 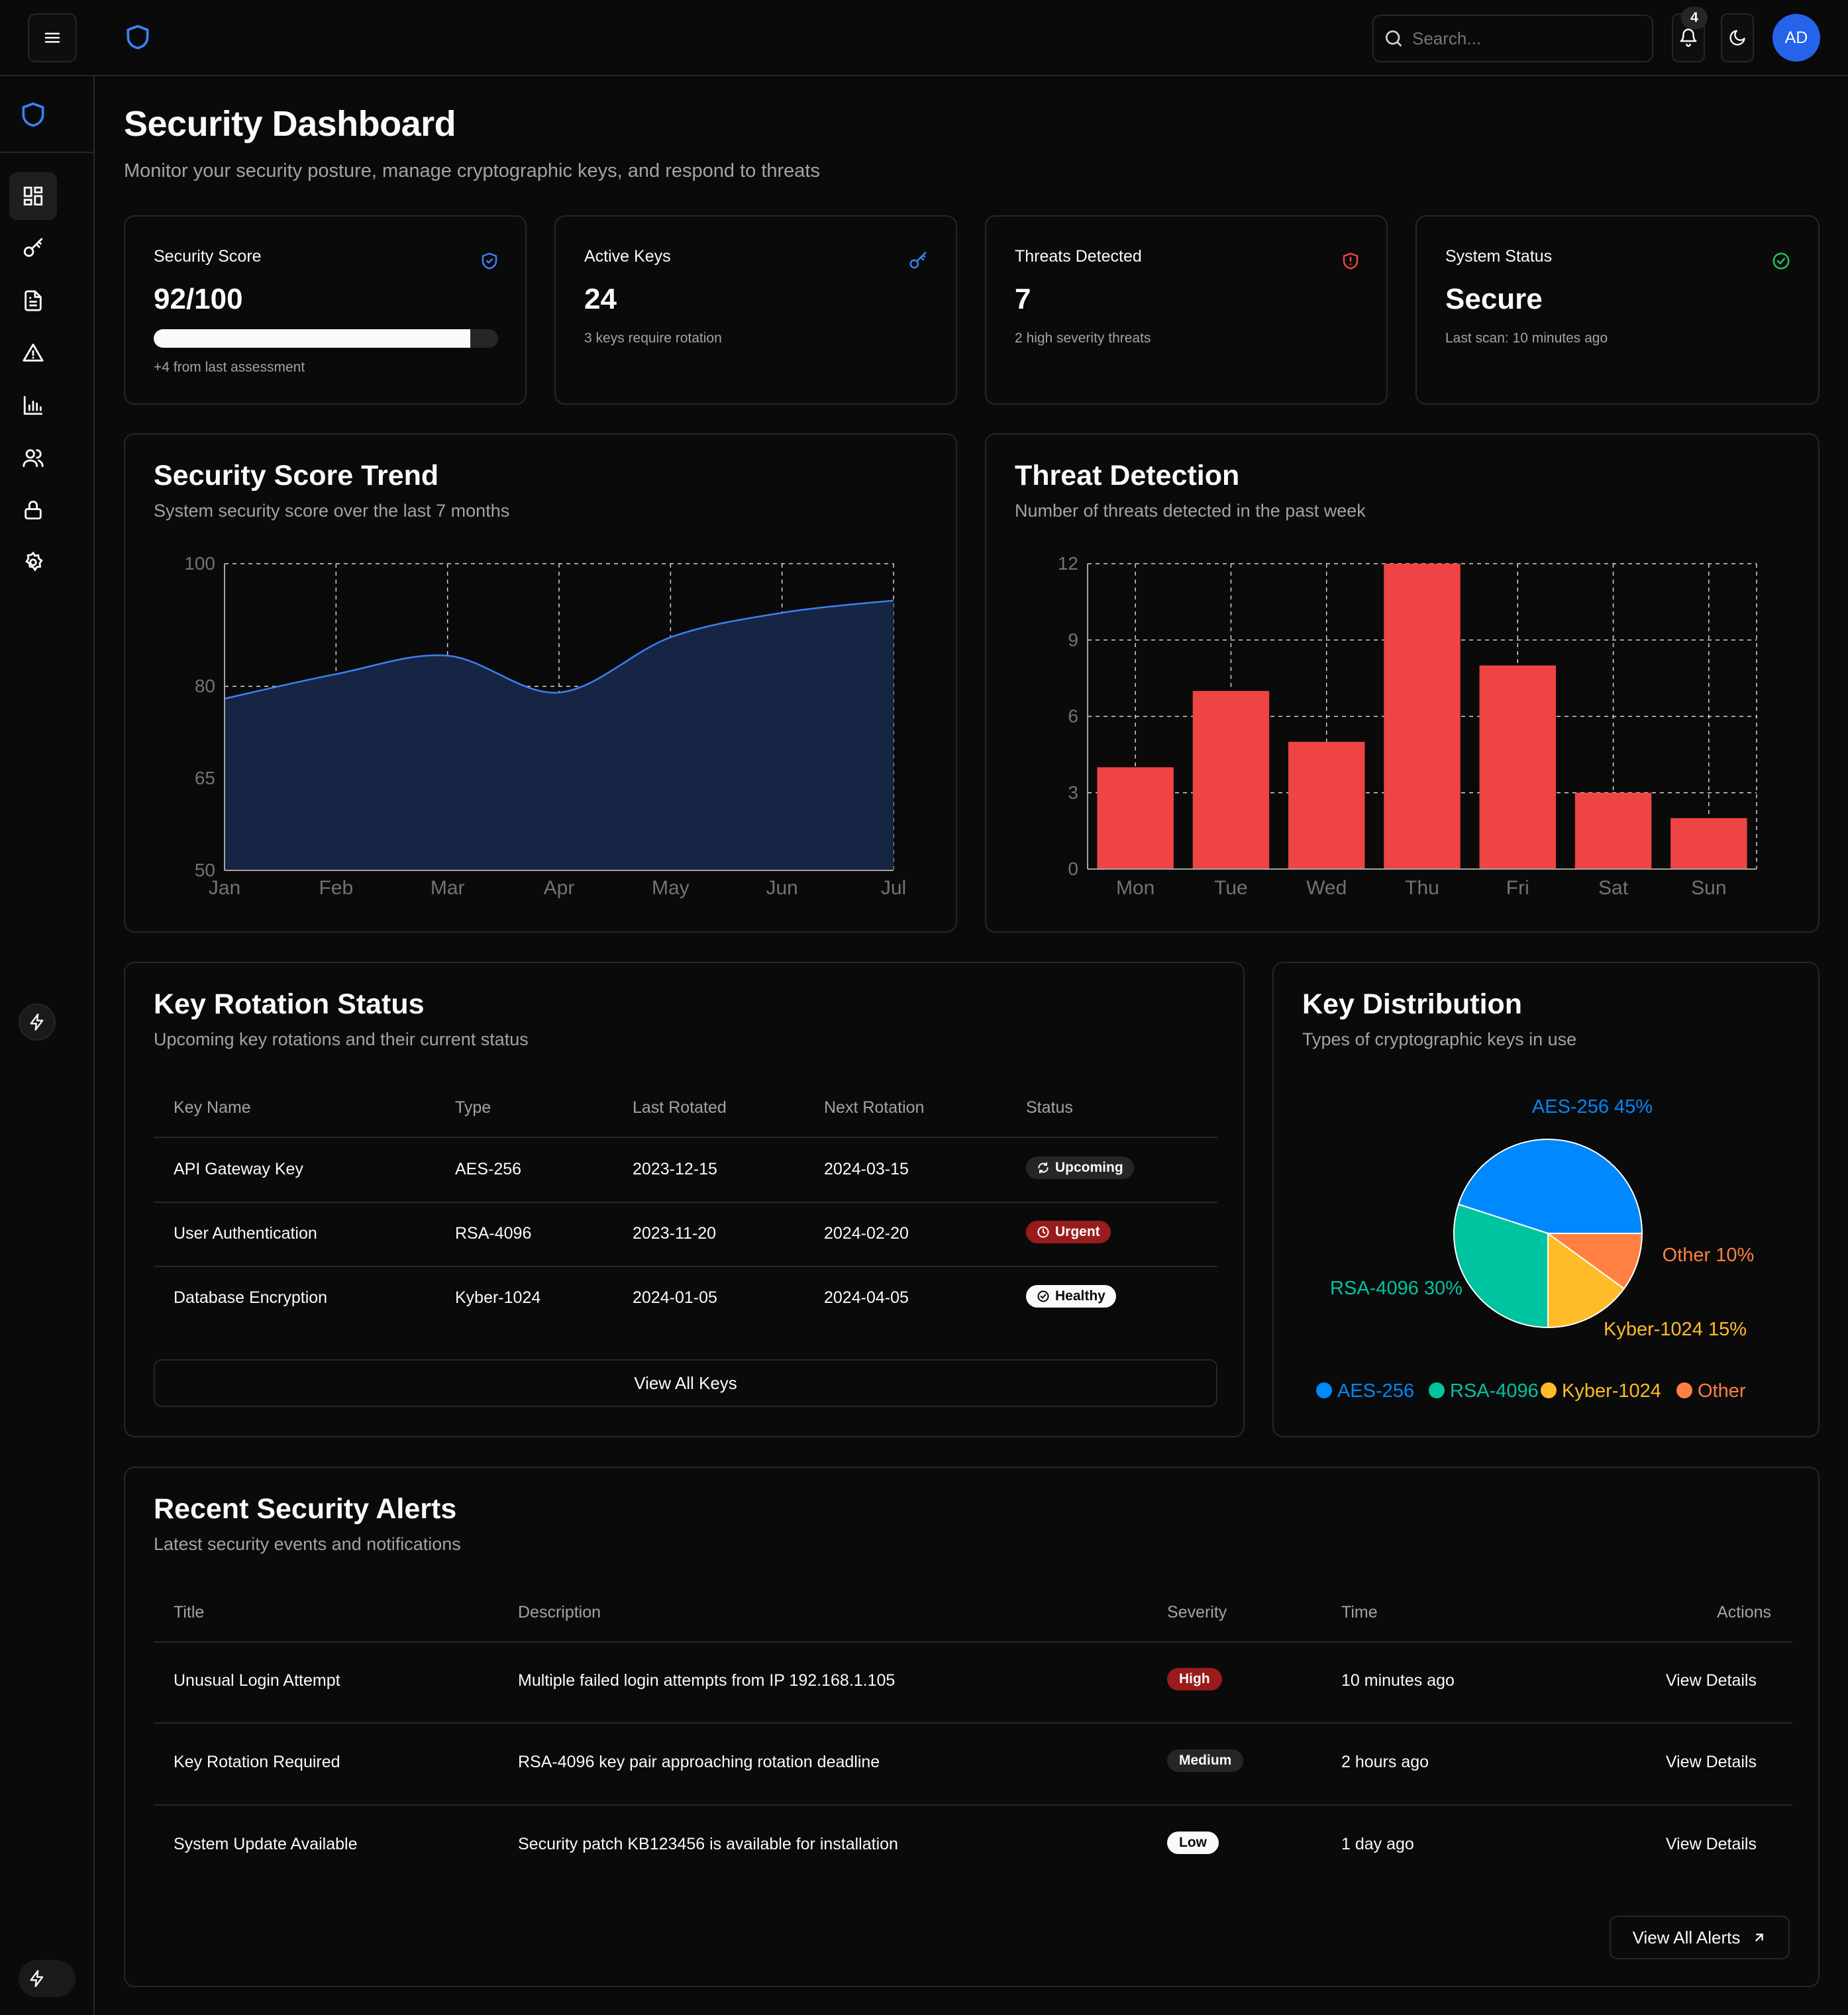 What do you see at coordinates (1709, 888) in the screenshot?
I see `x-tick-label: Sun` at bounding box center [1709, 888].